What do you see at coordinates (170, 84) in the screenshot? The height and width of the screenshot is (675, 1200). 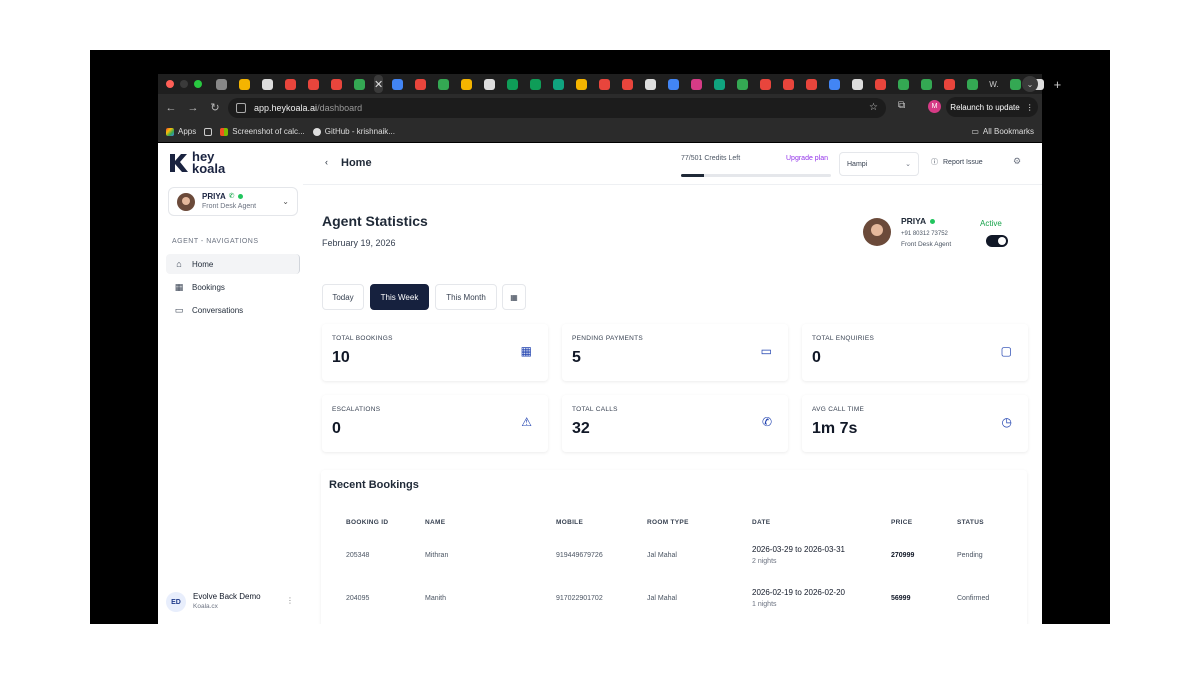 I see `close-window-button` at bounding box center [170, 84].